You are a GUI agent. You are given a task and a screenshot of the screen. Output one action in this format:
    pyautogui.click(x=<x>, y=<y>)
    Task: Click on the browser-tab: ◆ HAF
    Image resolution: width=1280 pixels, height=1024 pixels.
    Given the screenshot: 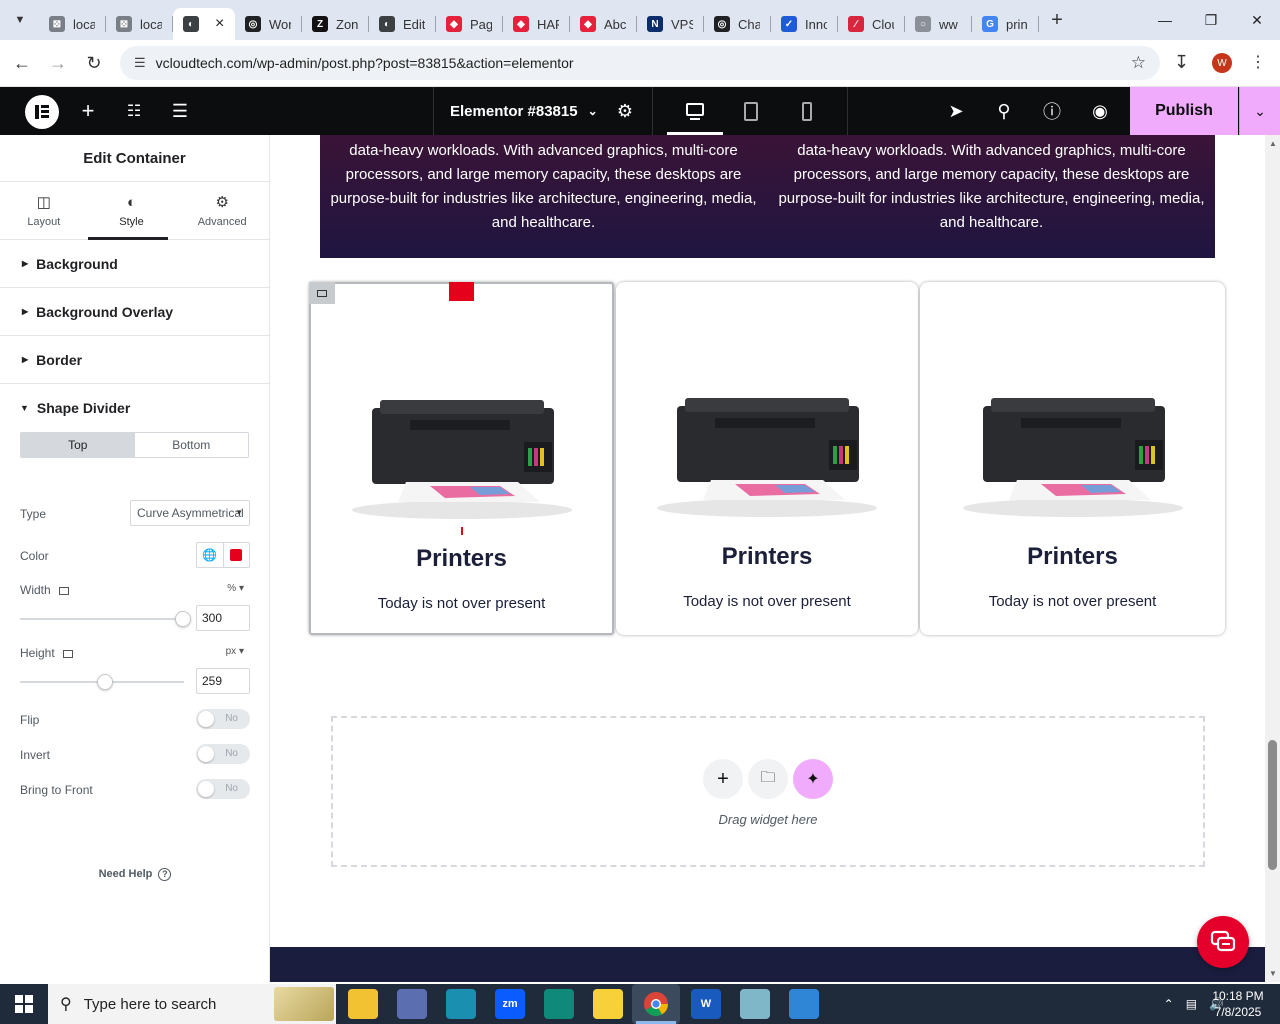 What is the action you would take?
    pyautogui.click(x=536, y=24)
    